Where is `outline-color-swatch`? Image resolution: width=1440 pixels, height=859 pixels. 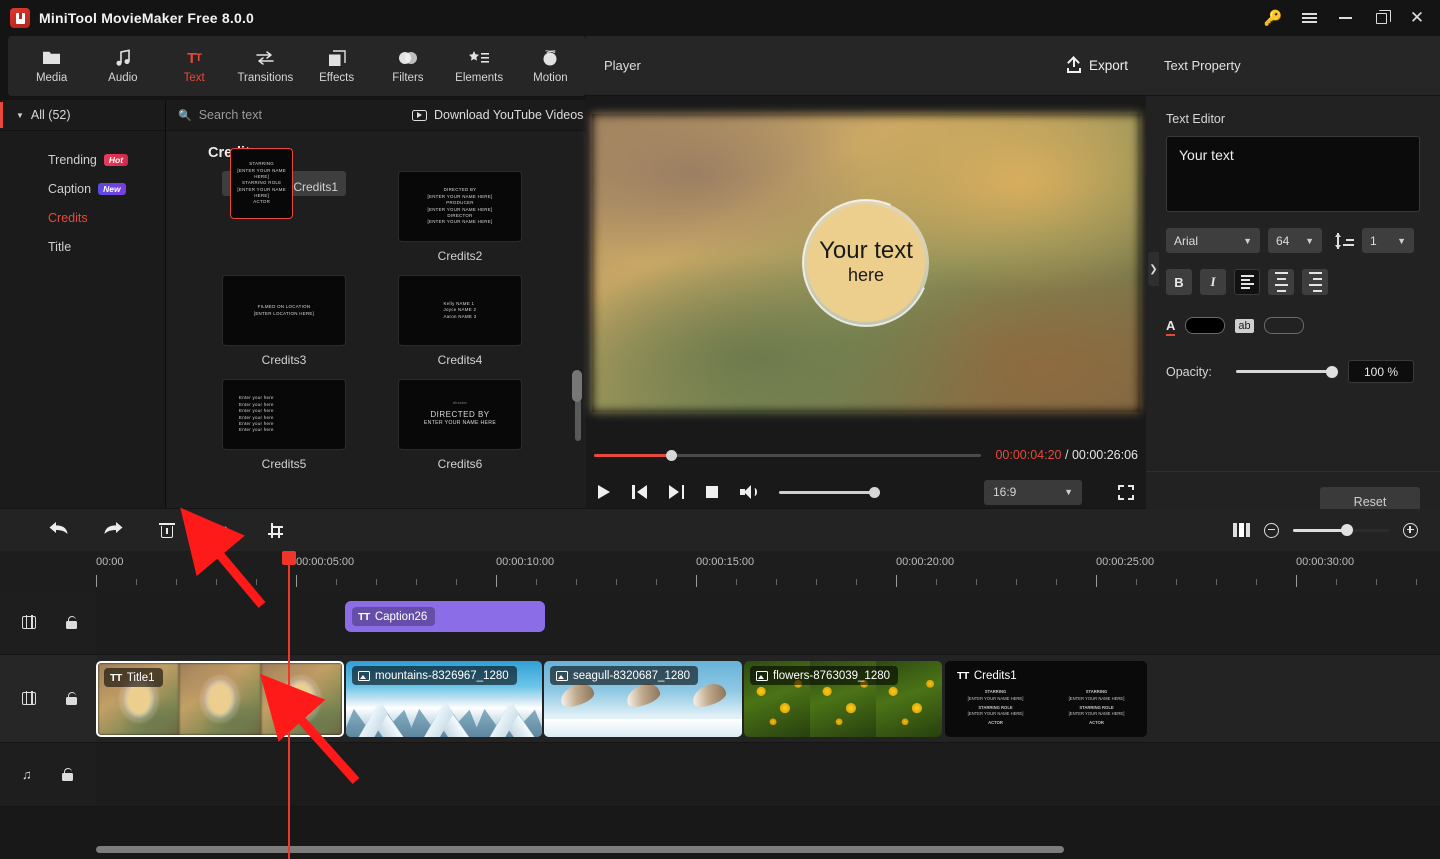 outline-color-swatch is located at coordinates (1283, 325).